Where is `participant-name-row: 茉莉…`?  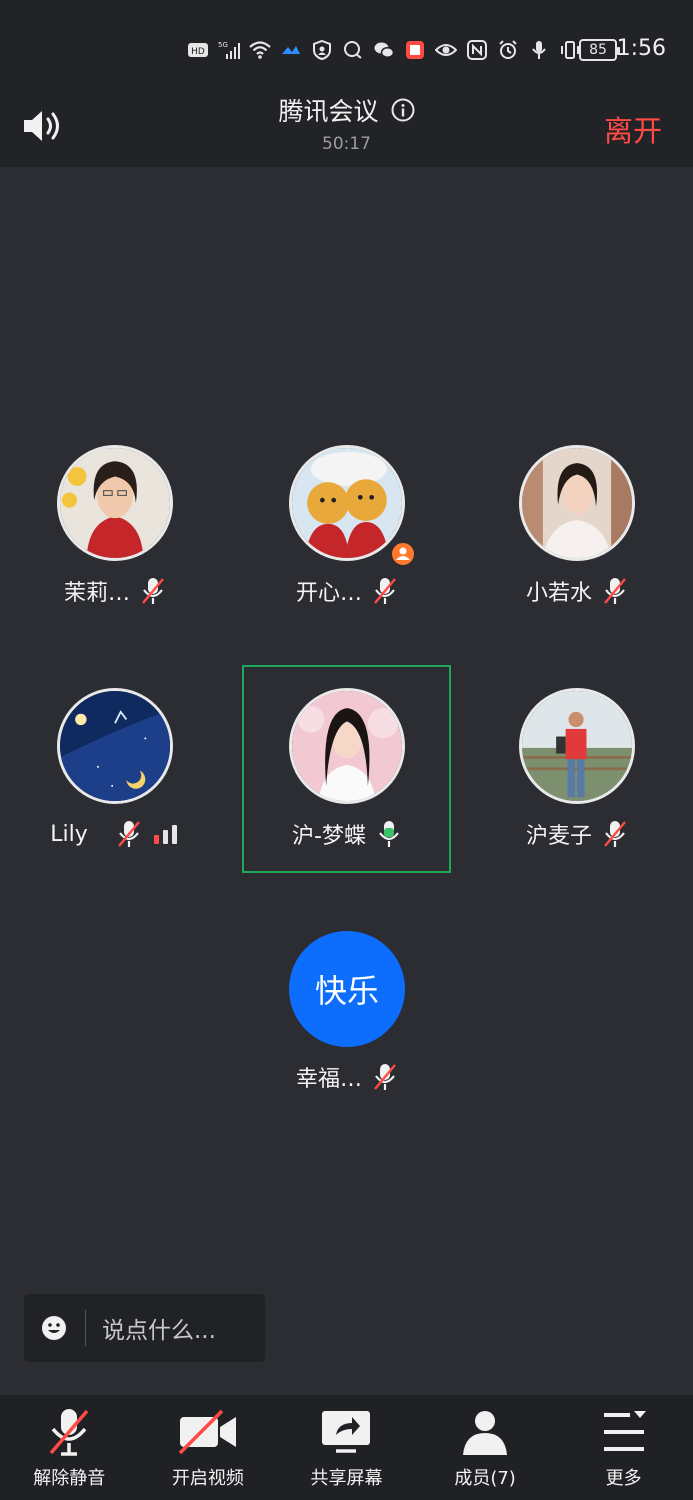 participant-name-row: 茉莉… is located at coordinates (115, 591).